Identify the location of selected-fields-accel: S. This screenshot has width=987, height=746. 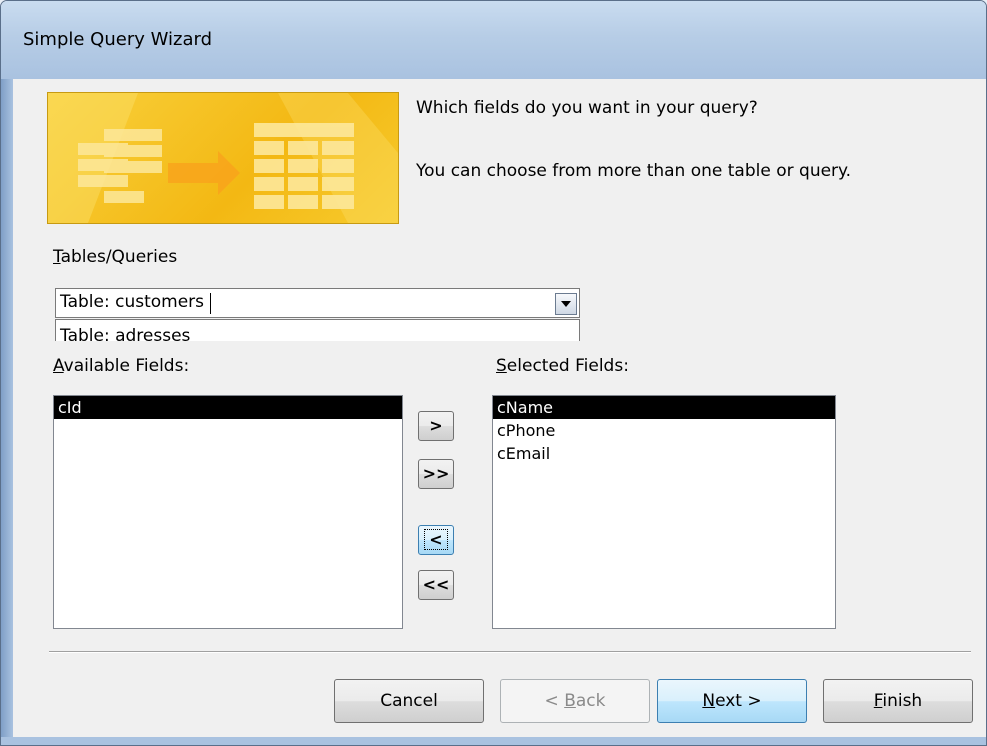
(501, 366).